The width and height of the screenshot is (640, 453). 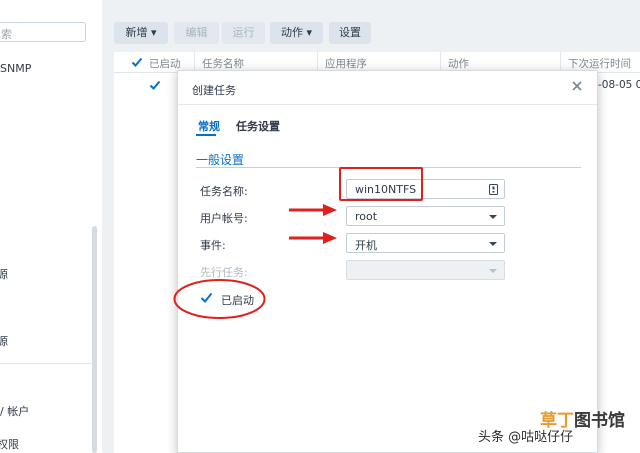 I want to click on column-action: 动作, so click(x=458, y=63).